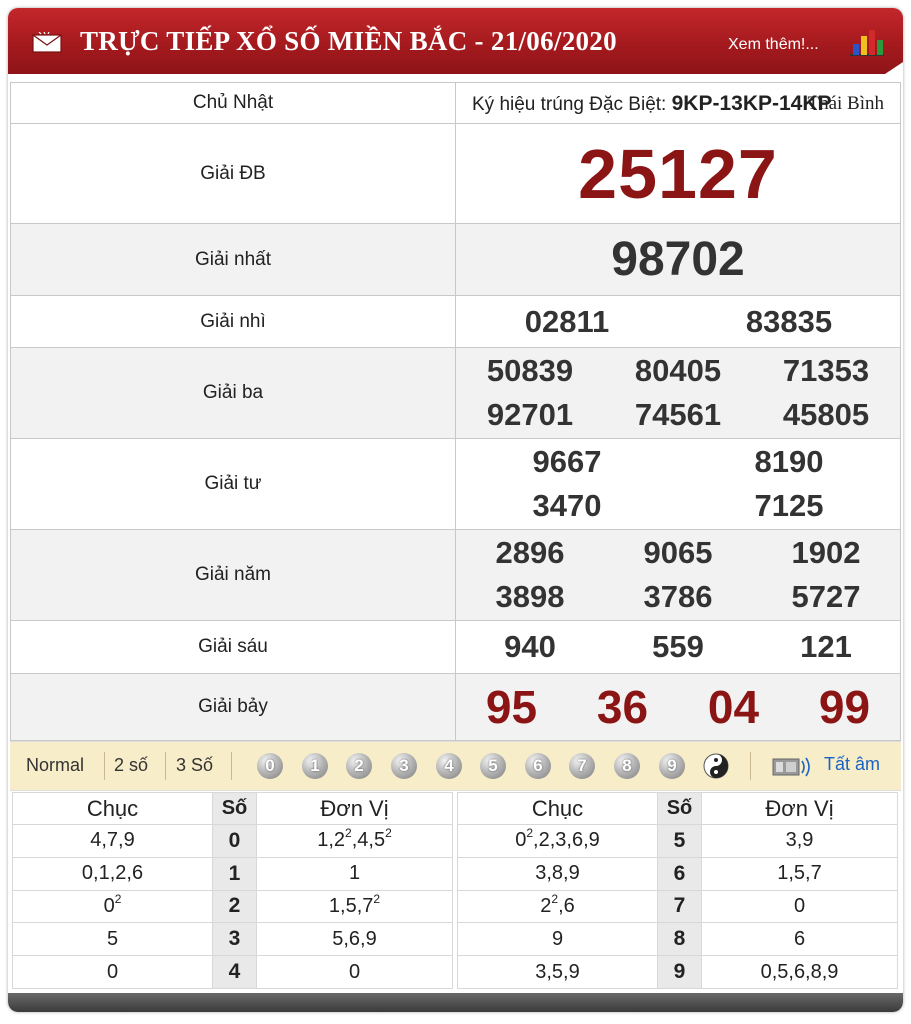 The width and height of the screenshot is (911, 1024). Describe the element at coordinates (194, 765) in the screenshot. I see `option-3-digits: 3 Số` at that location.